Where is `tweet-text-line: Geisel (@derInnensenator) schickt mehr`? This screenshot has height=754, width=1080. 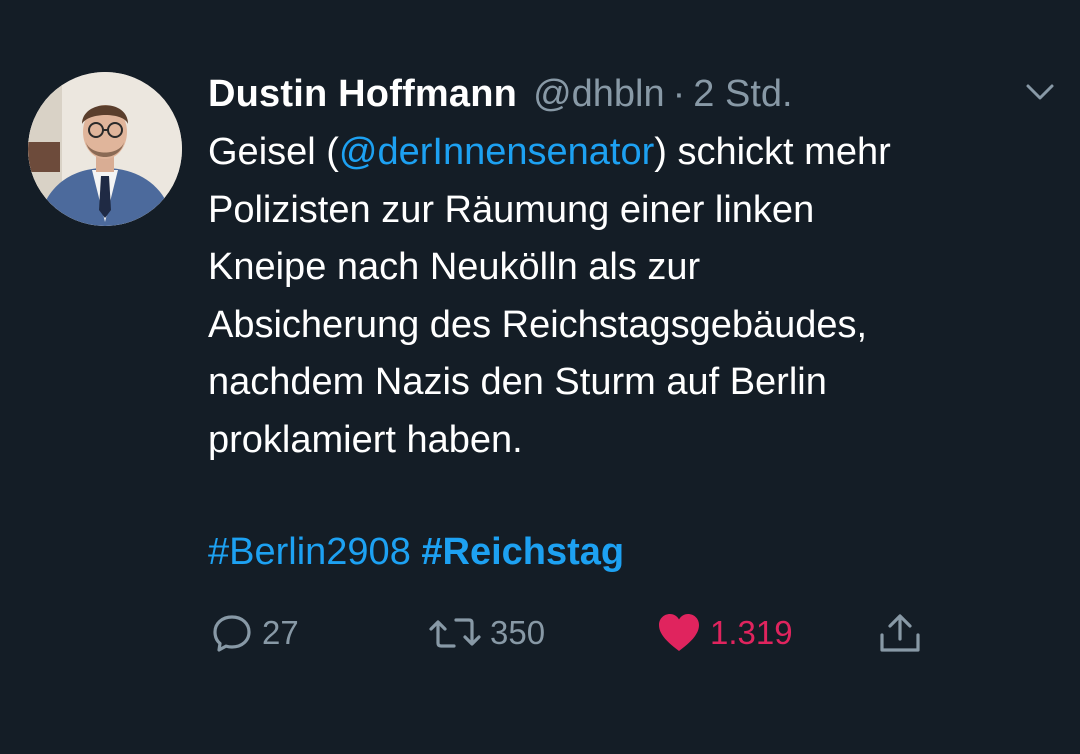 tweet-text-line: Geisel (@derInnensenator) schickt mehr is located at coordinates (628, 153).